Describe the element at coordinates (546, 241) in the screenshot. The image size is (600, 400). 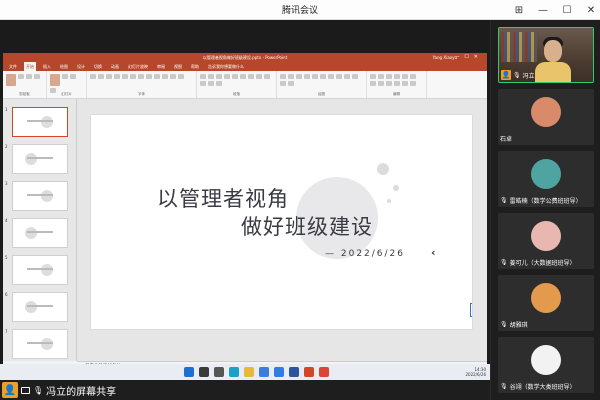
I see `participant-tile: 🎙 姜可儿（大数据班班导）` at that location.